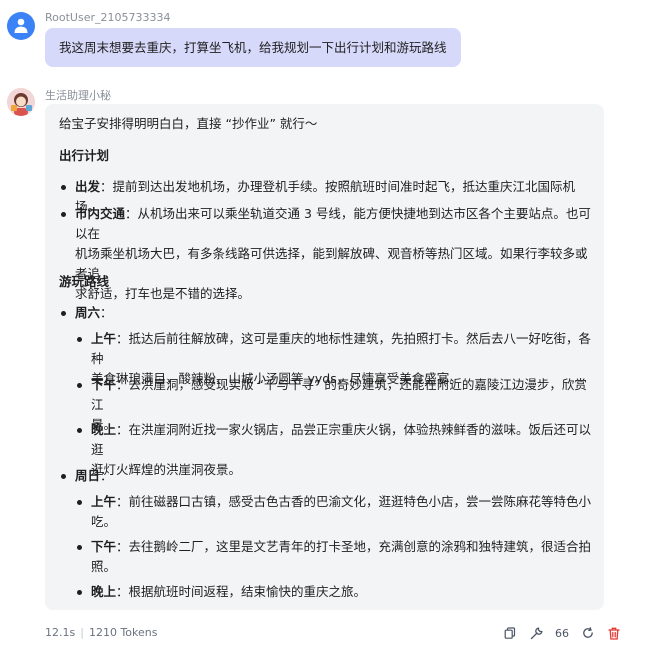 Image resolution: width=648 pixels, height=647 pixels. What do you see at coordinates (100, 213) in the screenshot?
I see `item-label: 市内交通` at bounding box center [100, 213].